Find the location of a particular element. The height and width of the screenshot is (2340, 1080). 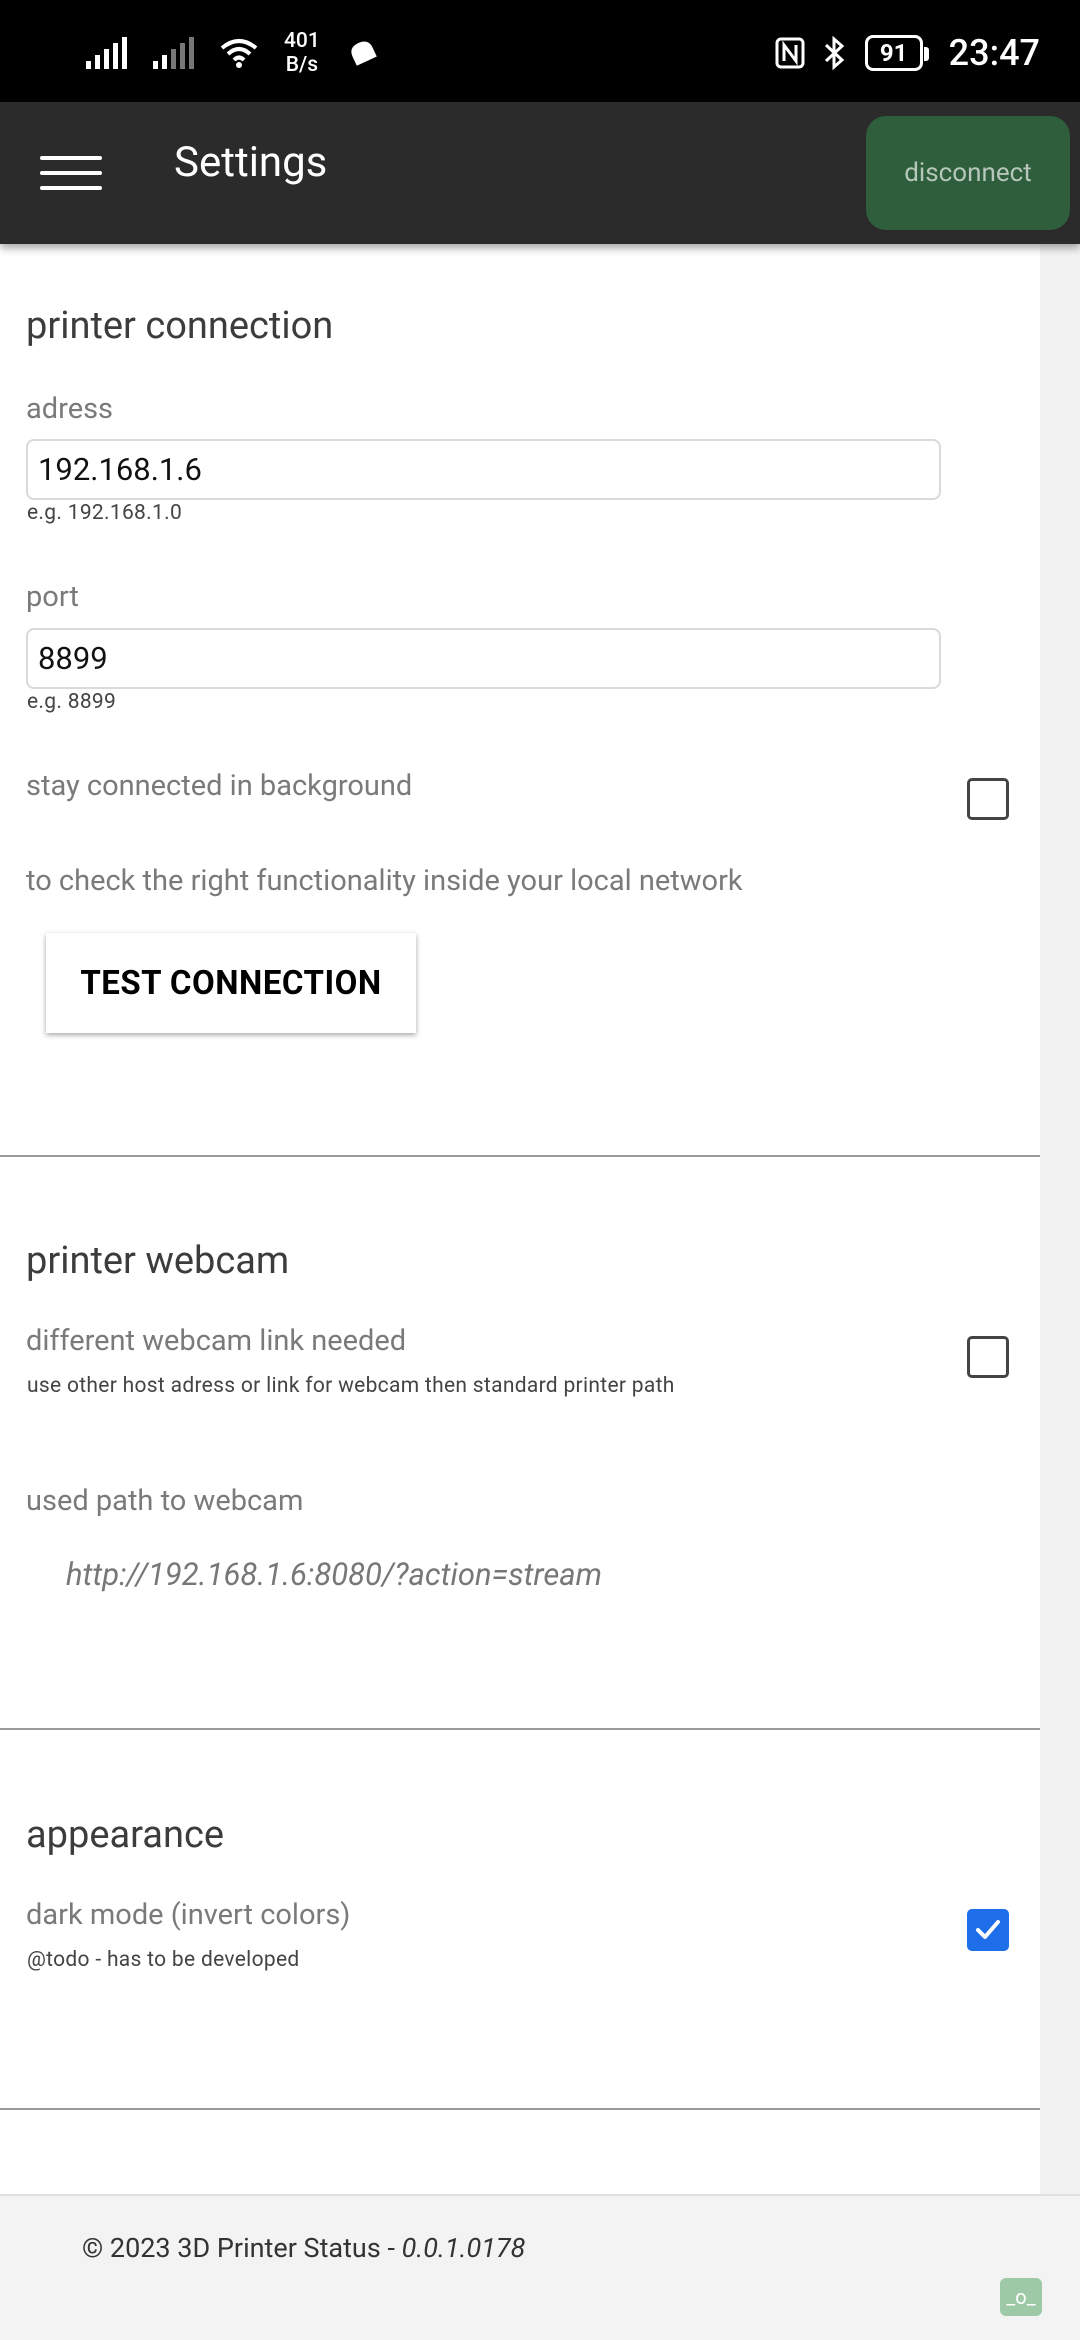

network-speed-value: 401 is located at coordinates (302, 41).